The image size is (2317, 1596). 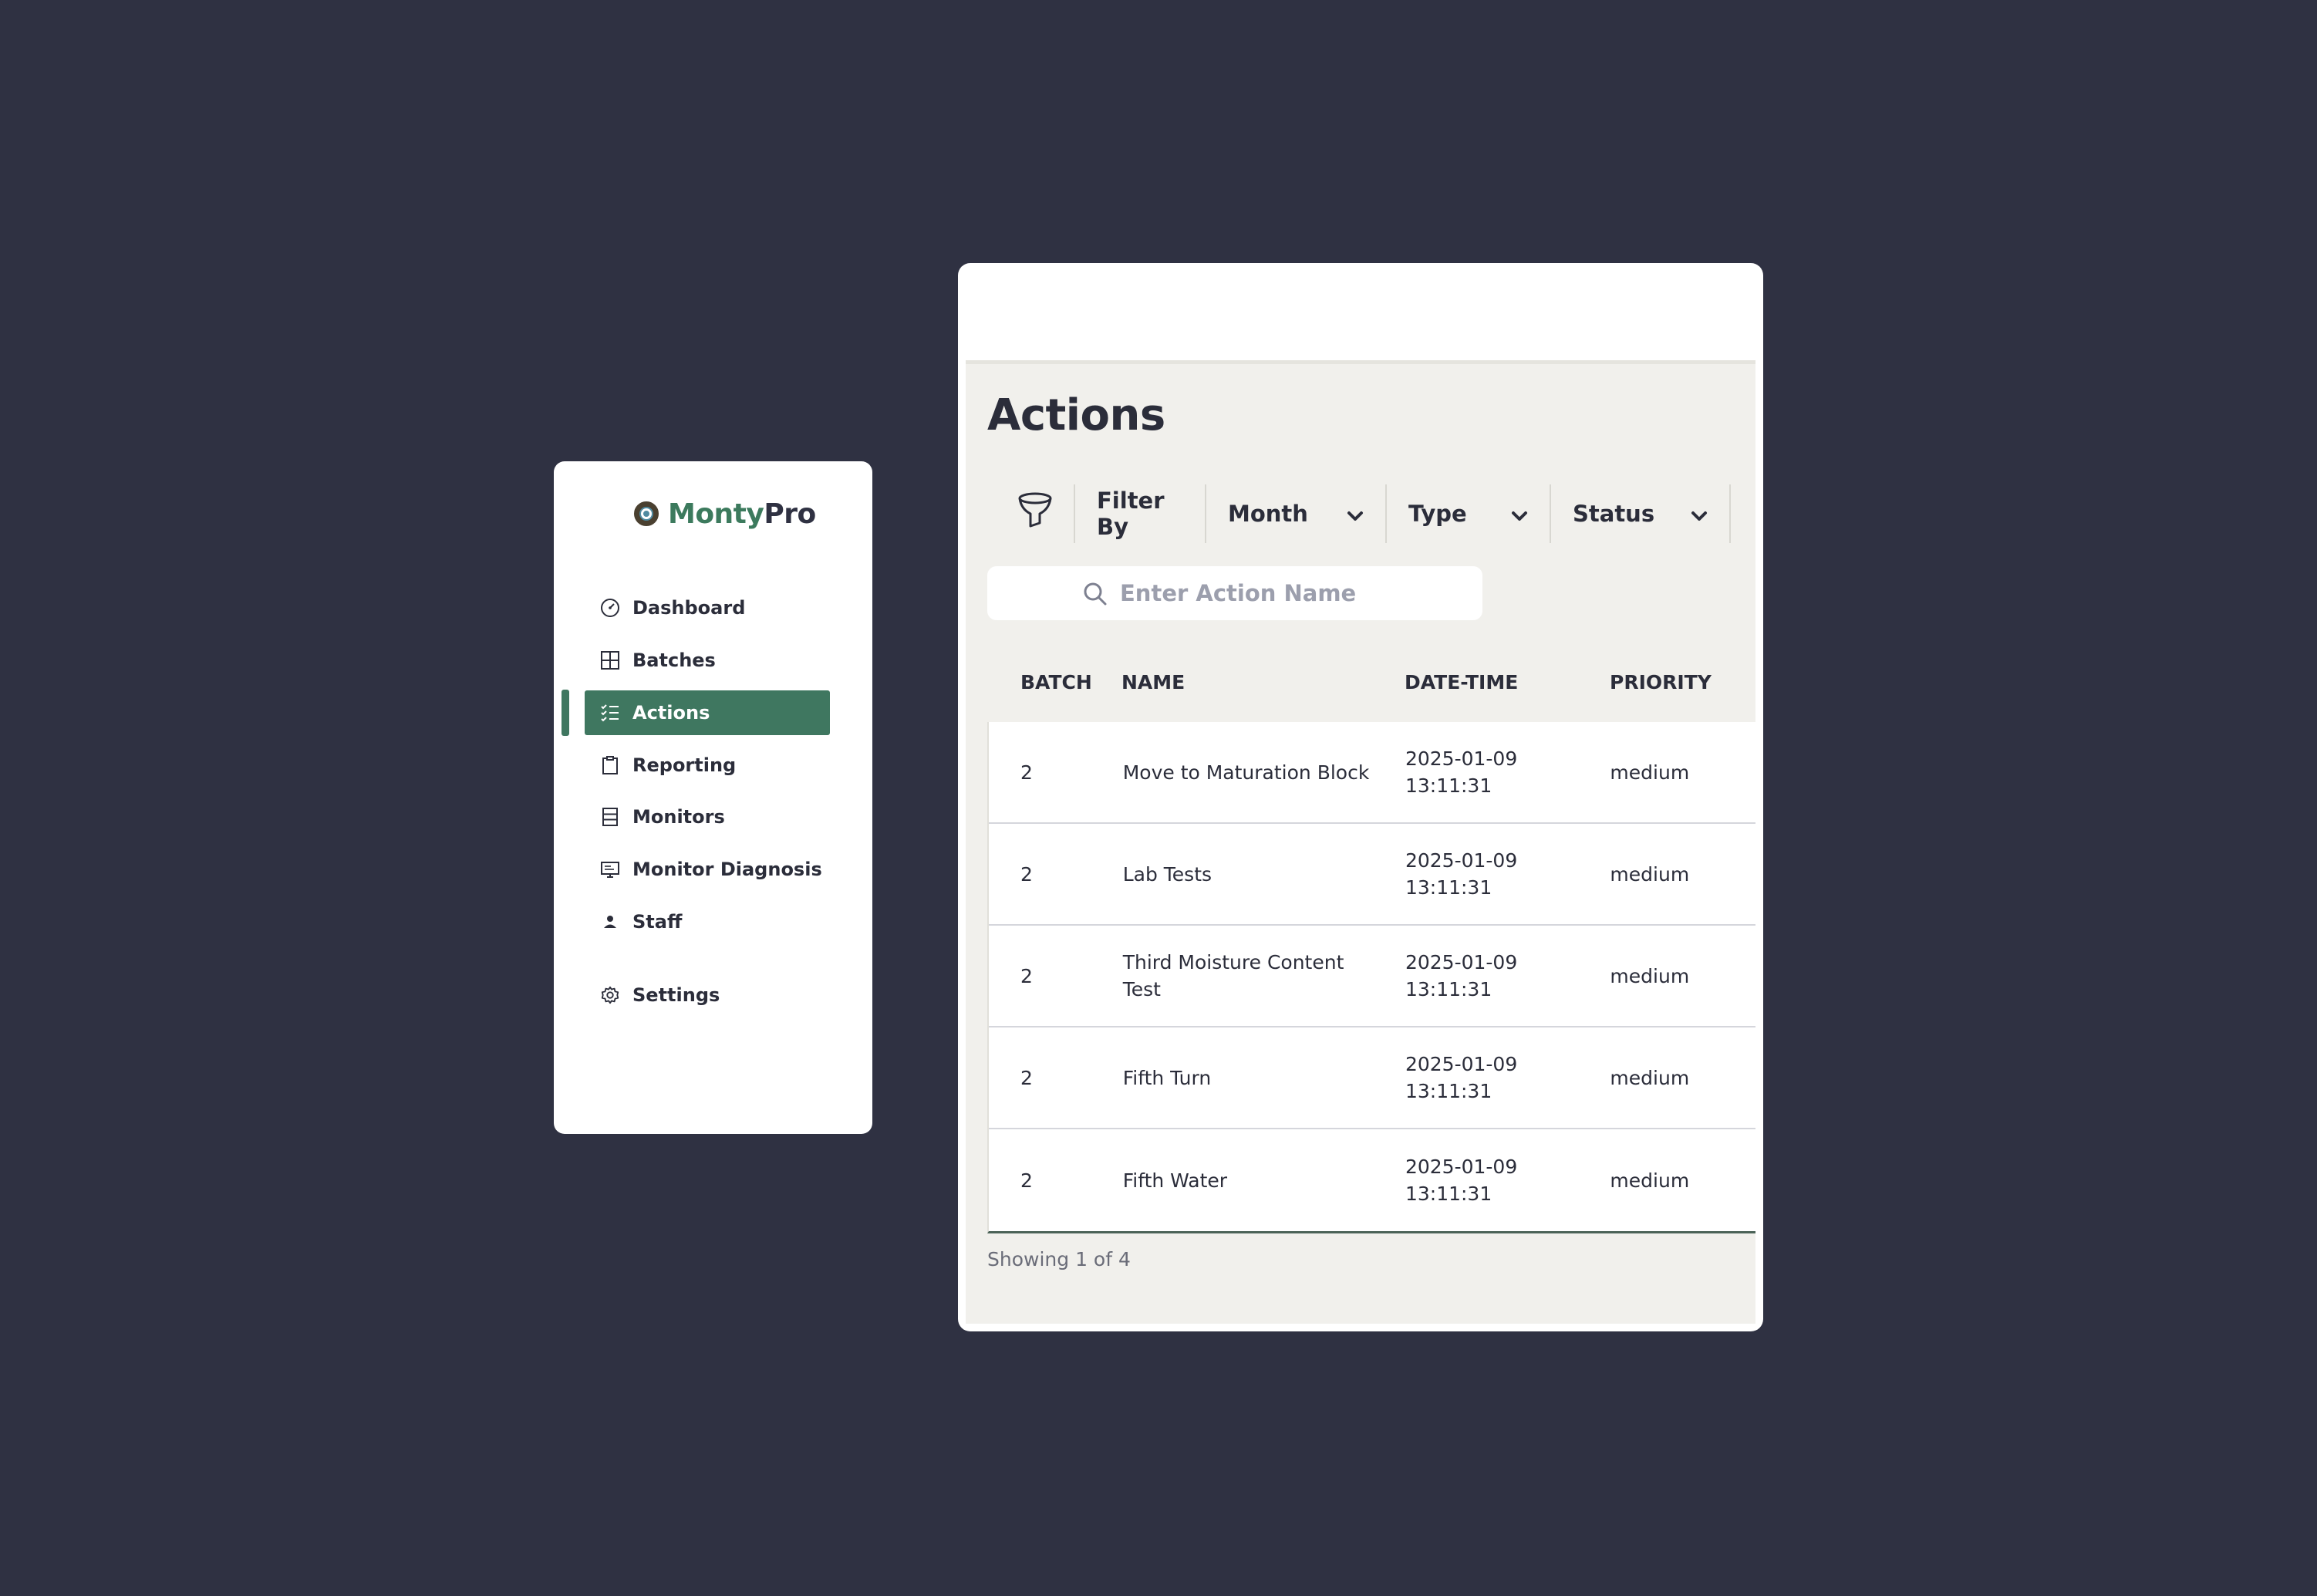 What do you see at coordinates (610, 765) in the screenshot?
I see `clipboard-icon` at bounding box center [610, 765].